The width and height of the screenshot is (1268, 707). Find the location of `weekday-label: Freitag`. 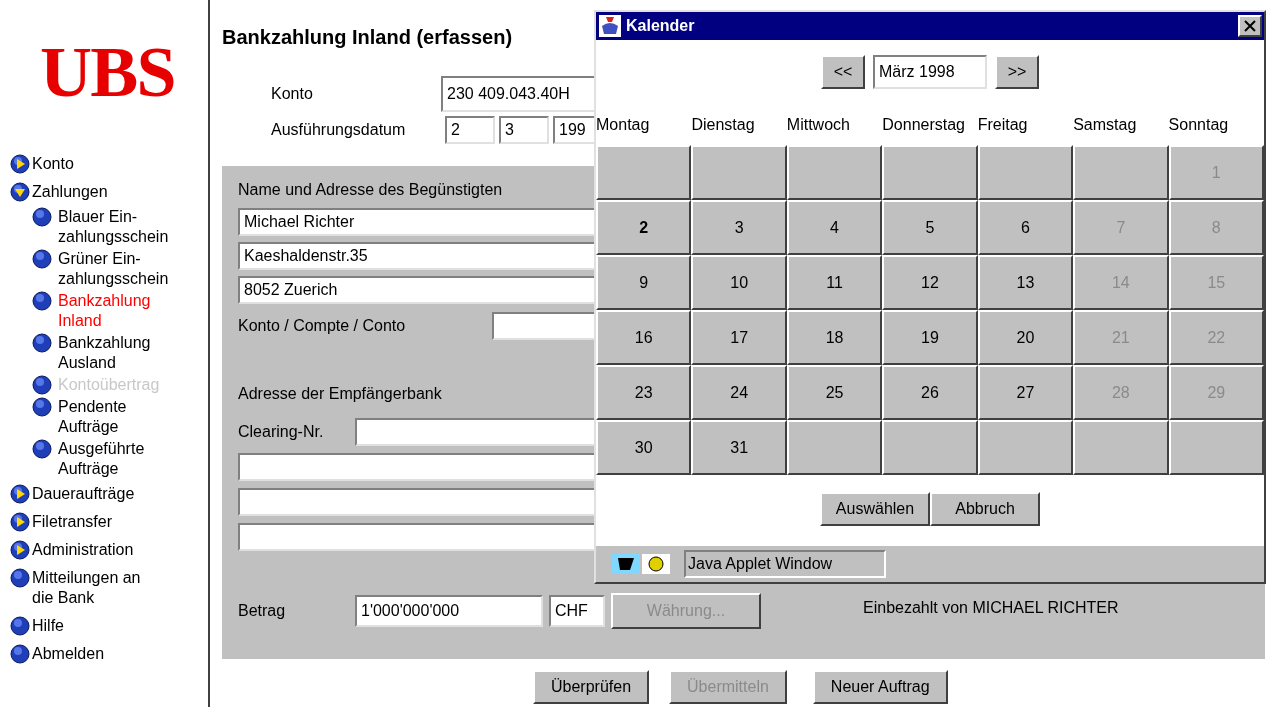

weekday-label: Freitag is located at coordinates (1003, 125).